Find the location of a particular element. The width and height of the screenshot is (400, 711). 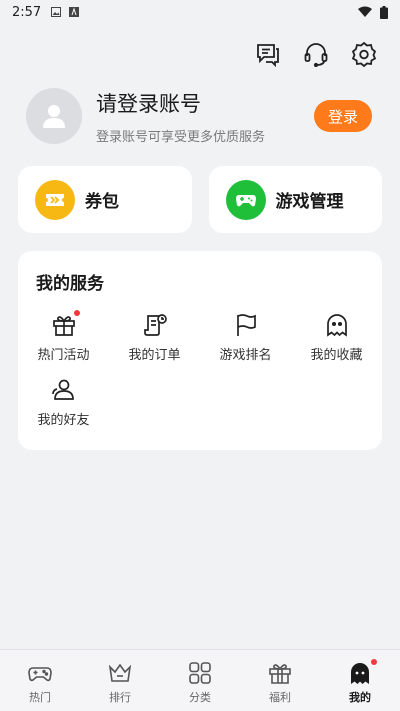

bottom-nav: 热门 排行 分类 福利 我的 is located at coordinates (200, 680).